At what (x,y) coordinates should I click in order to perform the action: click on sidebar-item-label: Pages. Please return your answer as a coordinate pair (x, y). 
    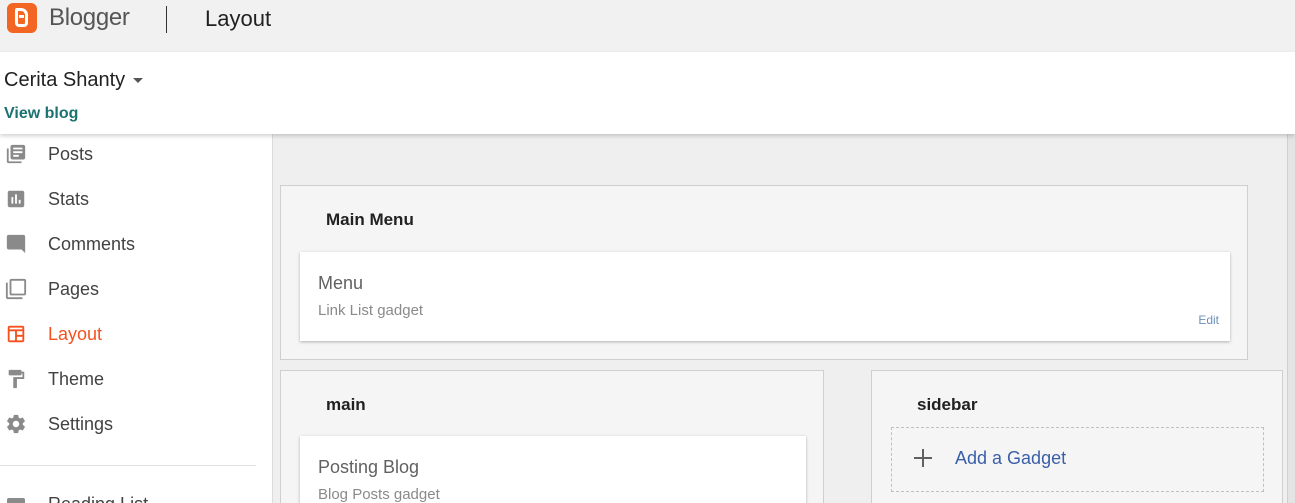
    Looking at the image, I should click on (74, 289).